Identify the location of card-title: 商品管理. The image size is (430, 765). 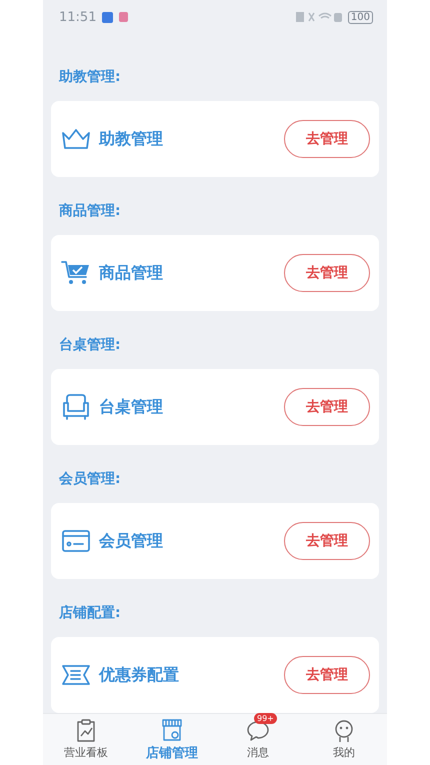
(131, 273).